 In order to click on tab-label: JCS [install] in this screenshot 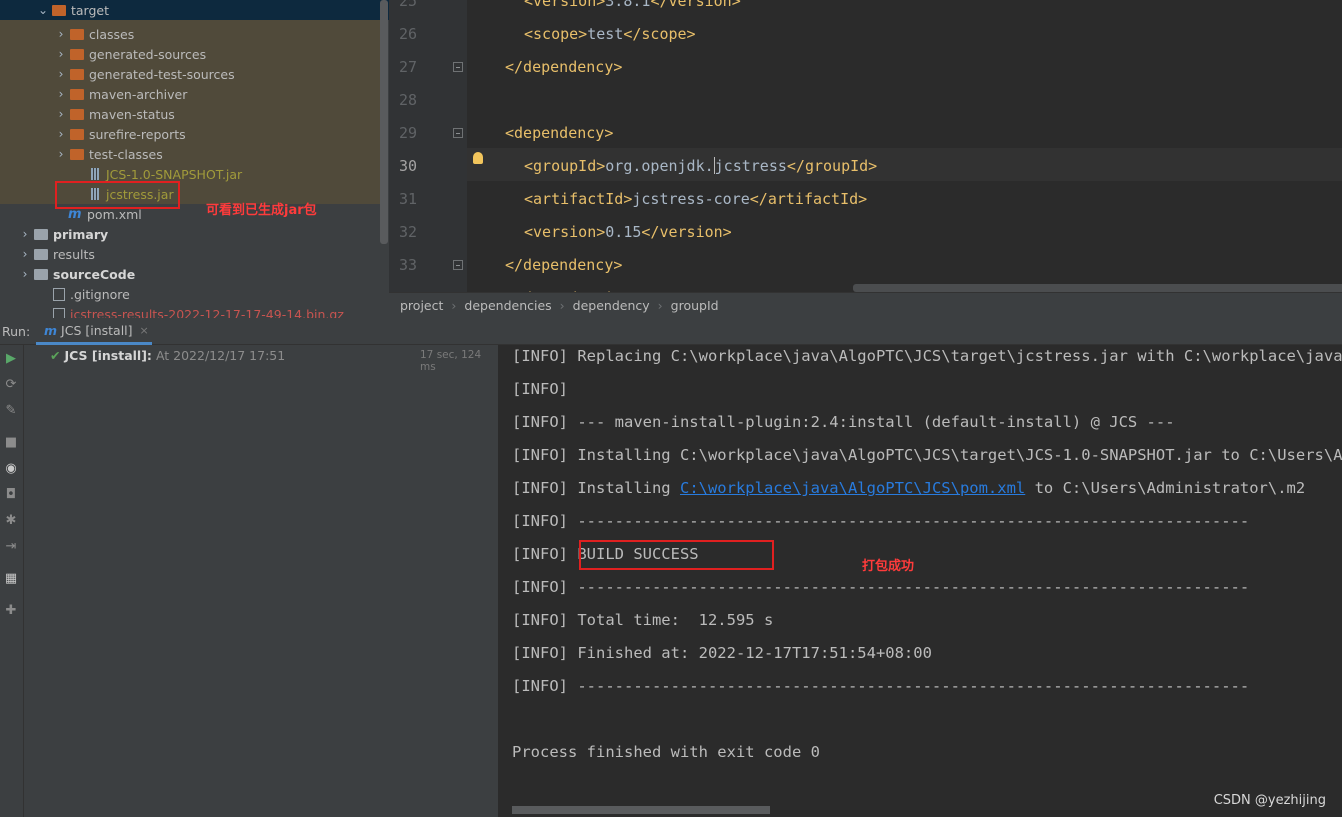, I will do `click(97, 330)`.